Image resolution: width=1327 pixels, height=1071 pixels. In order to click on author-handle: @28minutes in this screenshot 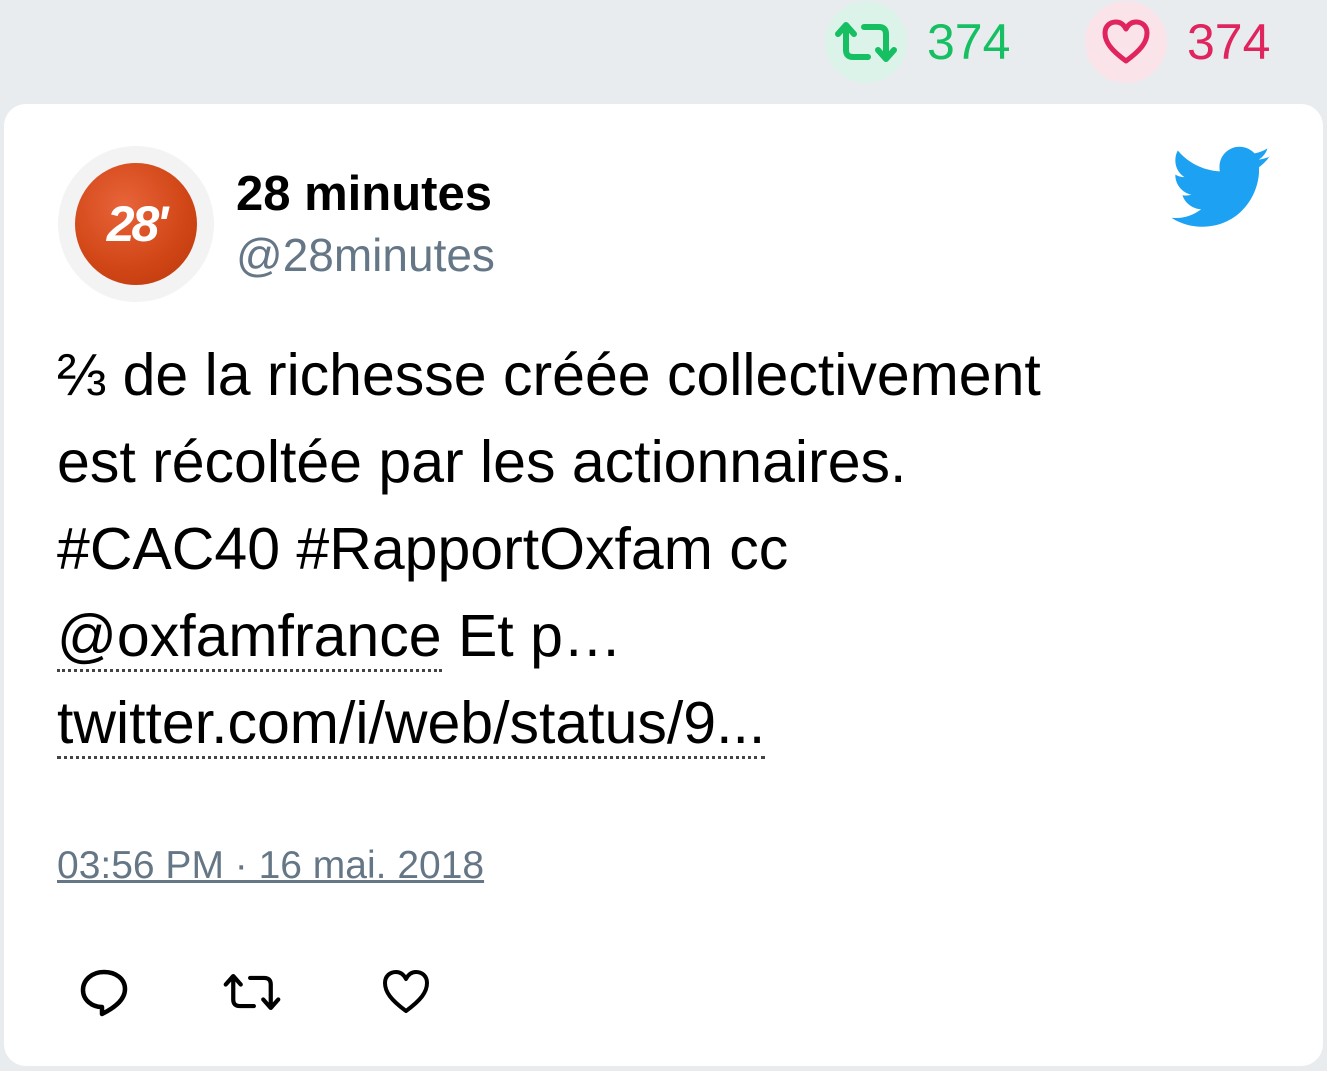, I will do `click(365, 255)`.